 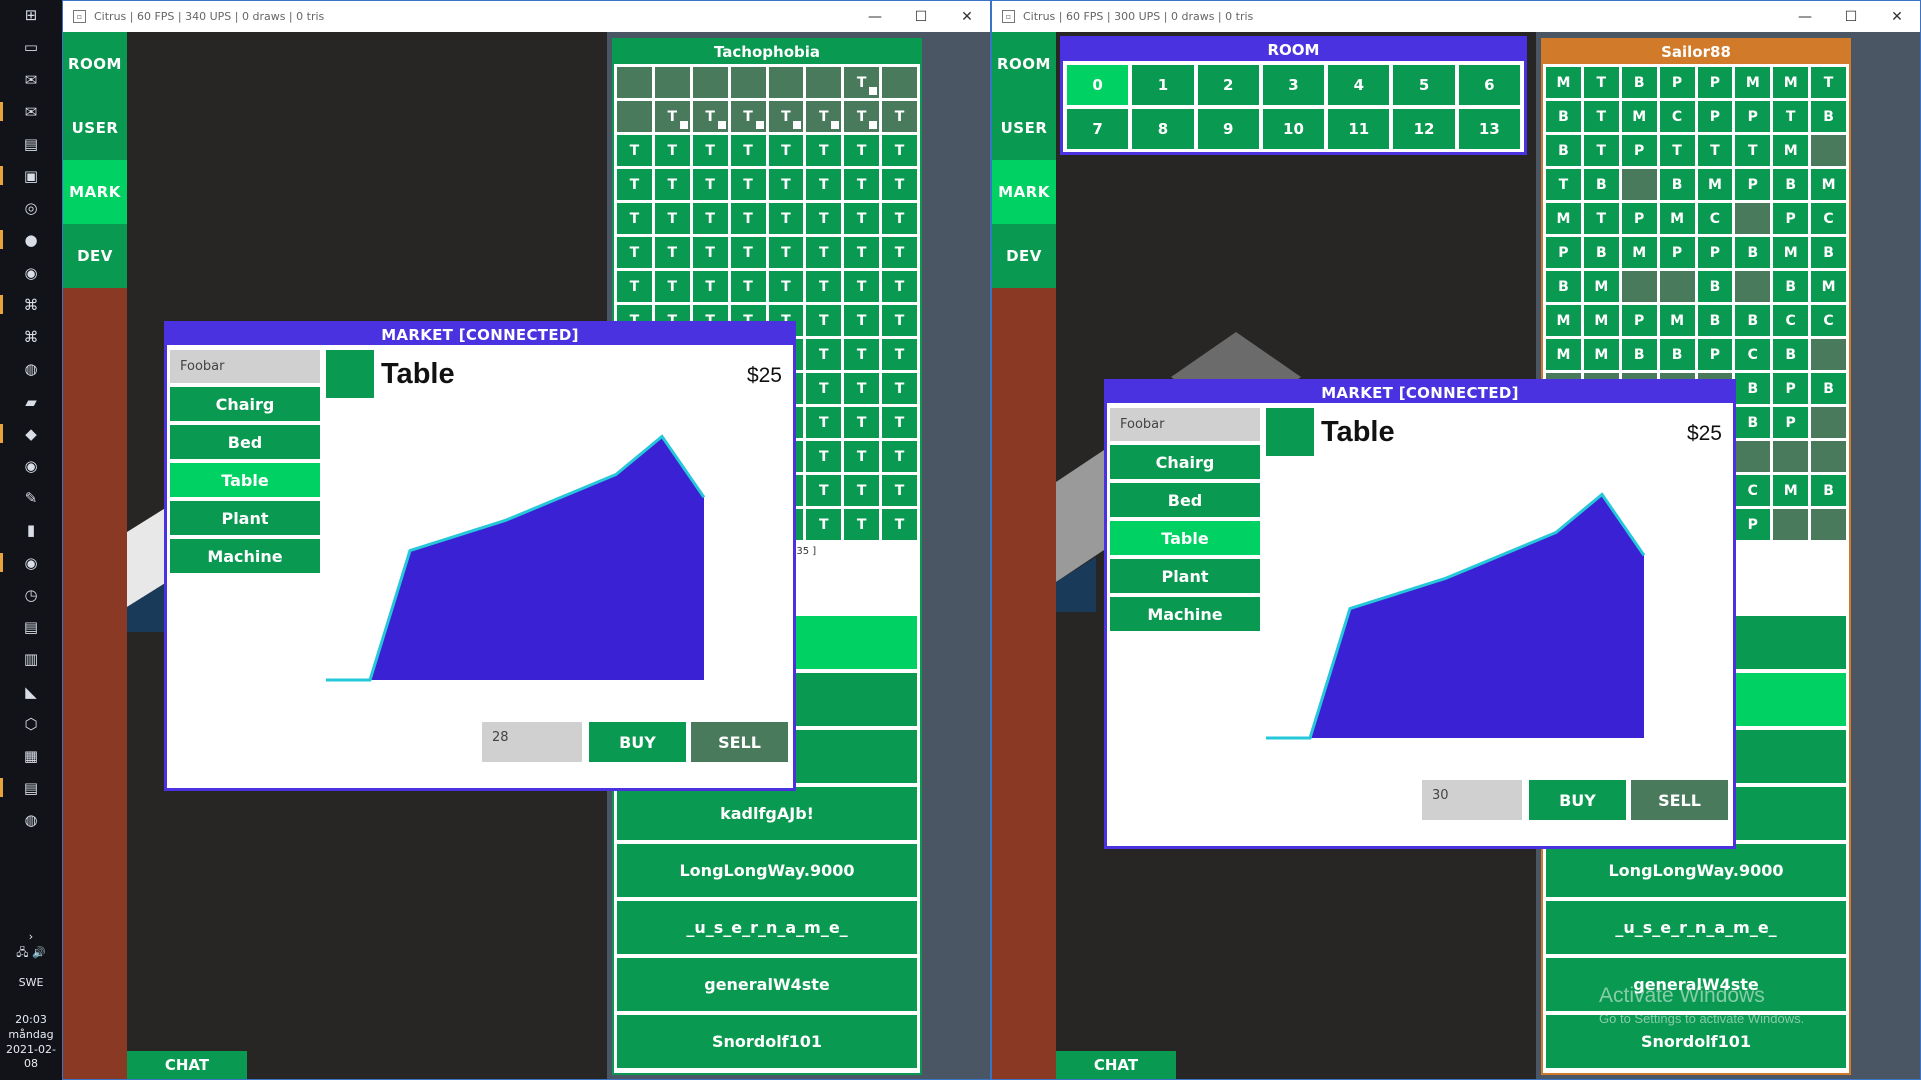 What do you see at coordinates (1185, 462) in the screenshot?
I see `market-item-chairg: Chairg` at bounding box center [1185, 462].